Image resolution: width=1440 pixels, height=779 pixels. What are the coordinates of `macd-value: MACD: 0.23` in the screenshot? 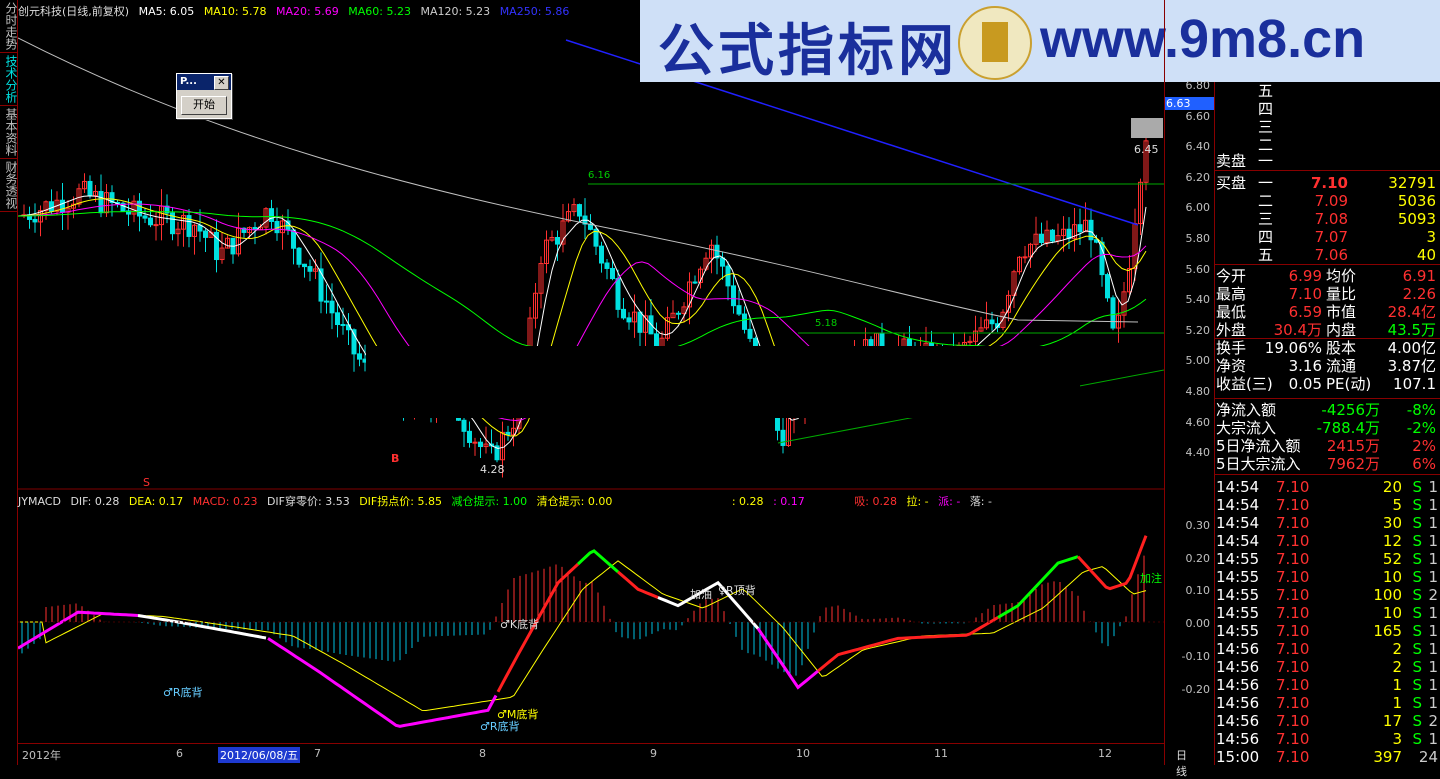 It's located at (225, 501).